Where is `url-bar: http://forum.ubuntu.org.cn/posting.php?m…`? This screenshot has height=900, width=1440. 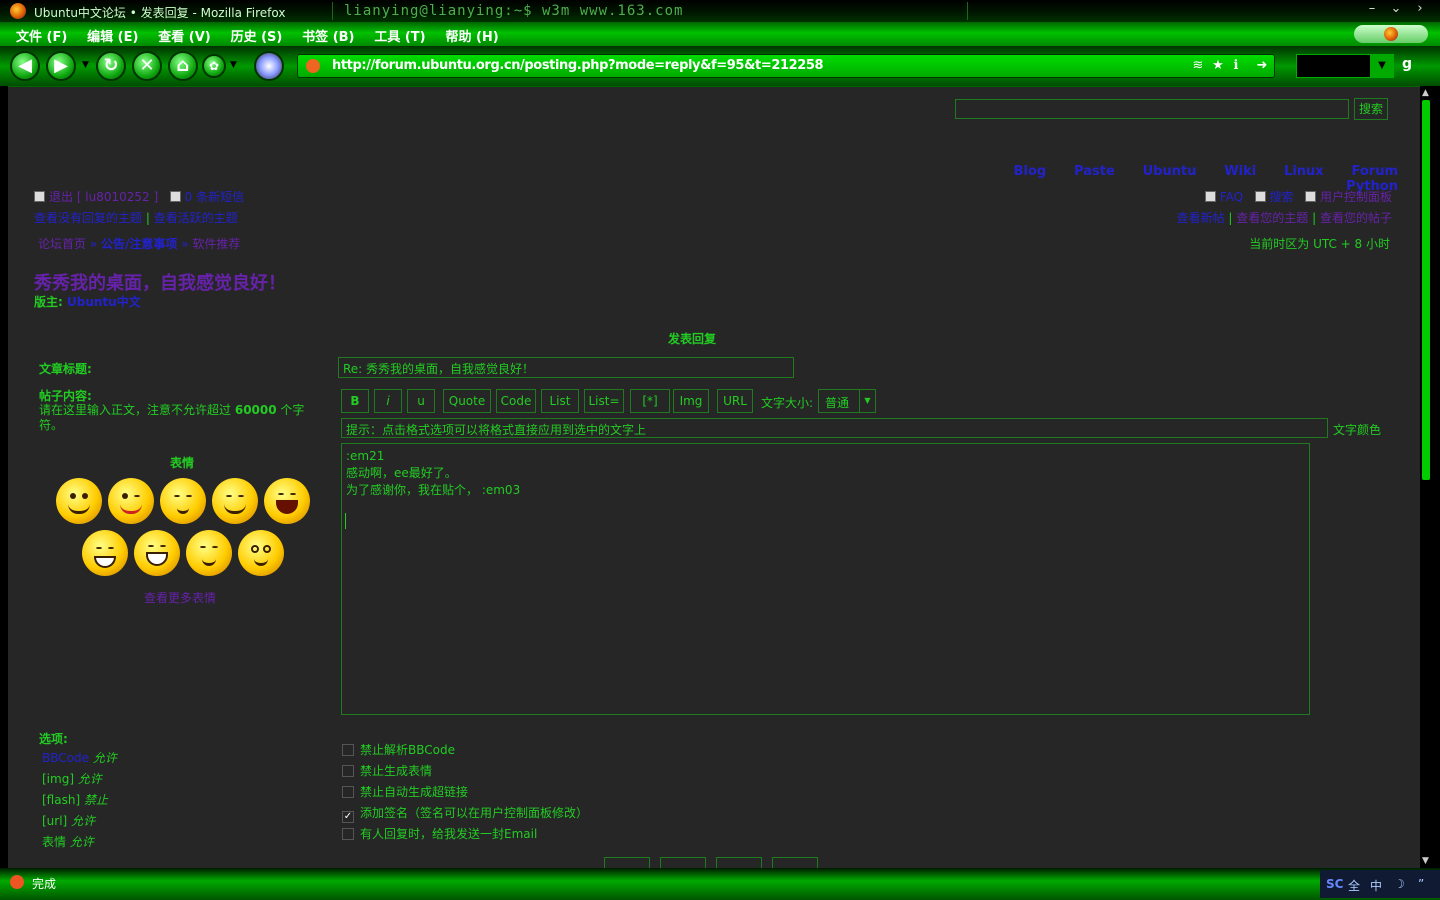 url-bar: http://forum.ubuntu.org.cn/posting.php?m… is located at coordinates (786, 66).